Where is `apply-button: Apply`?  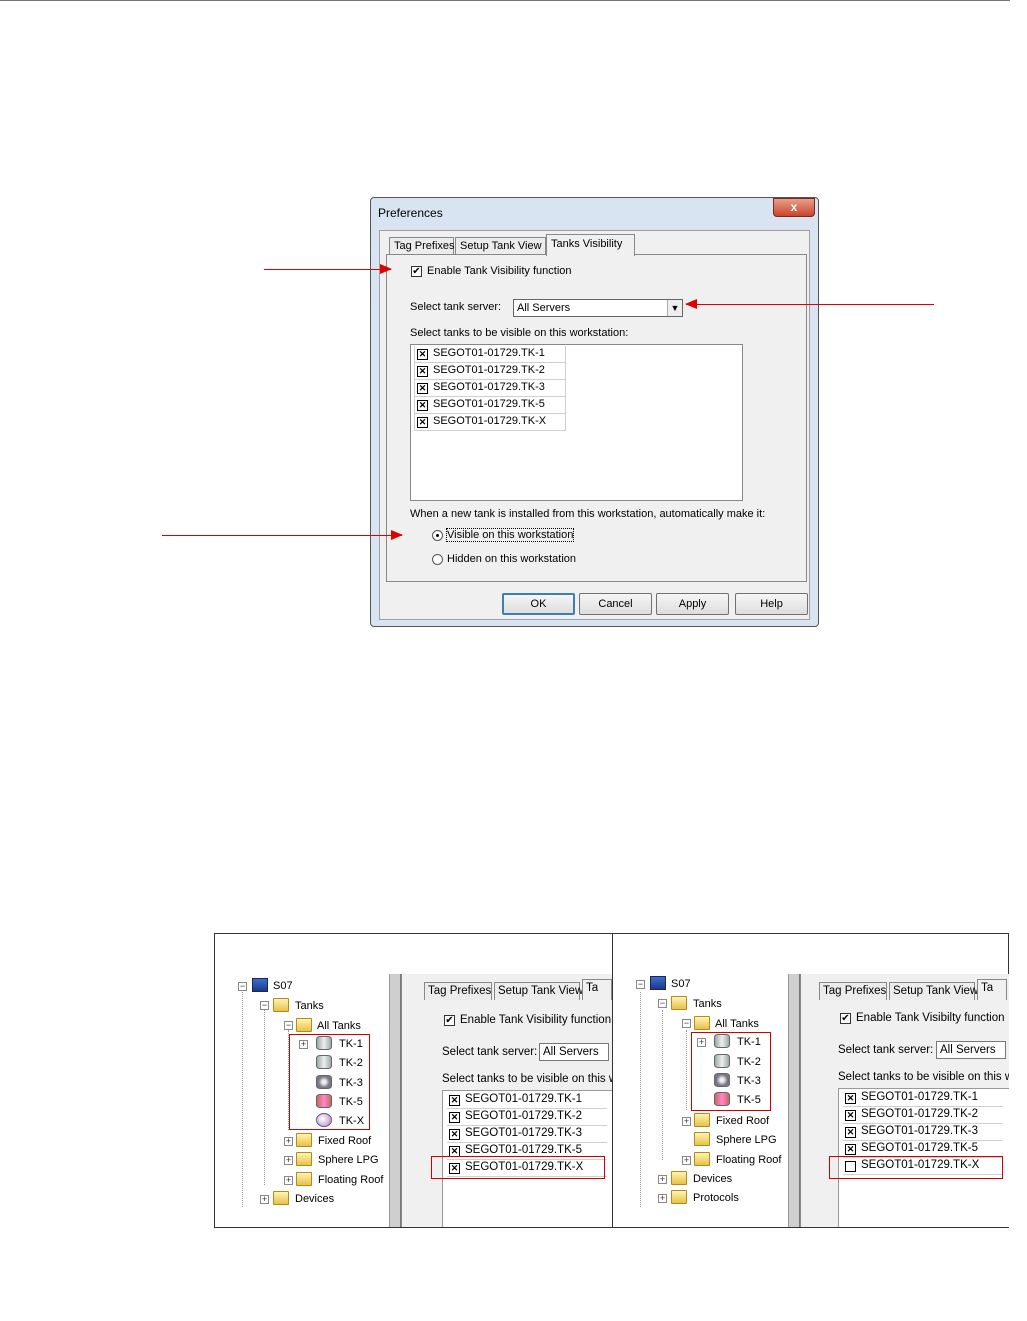 apply-button: Apply is located at coordinates (692, 604).